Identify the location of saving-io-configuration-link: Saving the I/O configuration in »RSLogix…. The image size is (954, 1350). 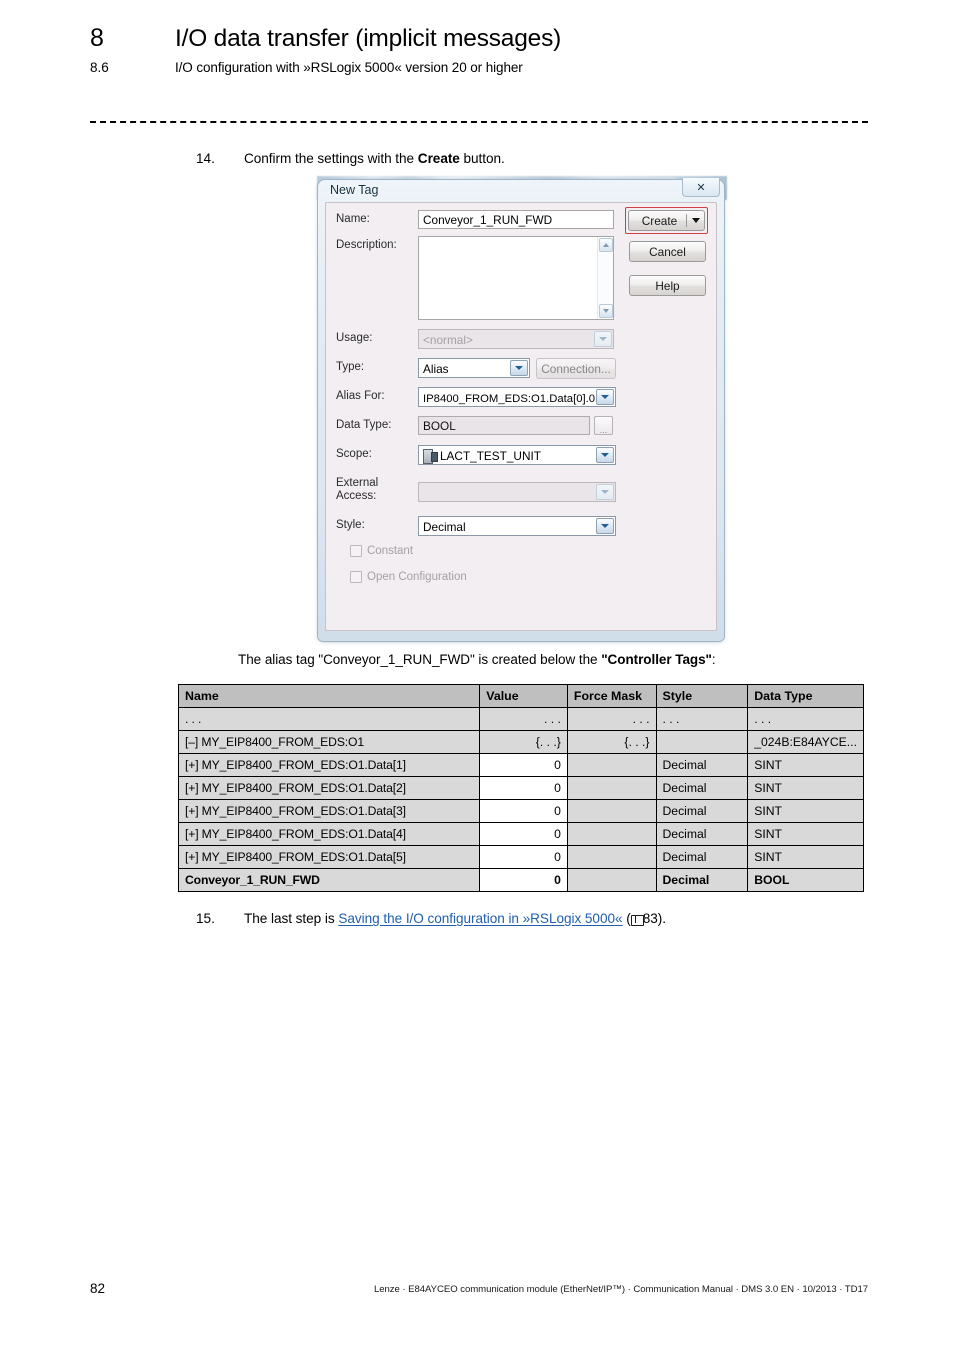
(480, 918).